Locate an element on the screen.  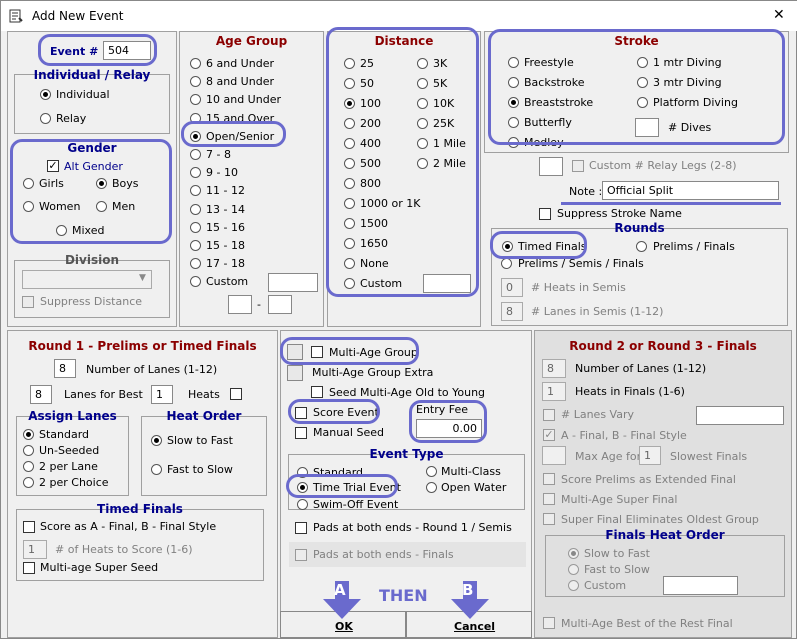
age-group-title: Age Group is located at coordinates (251, 41).